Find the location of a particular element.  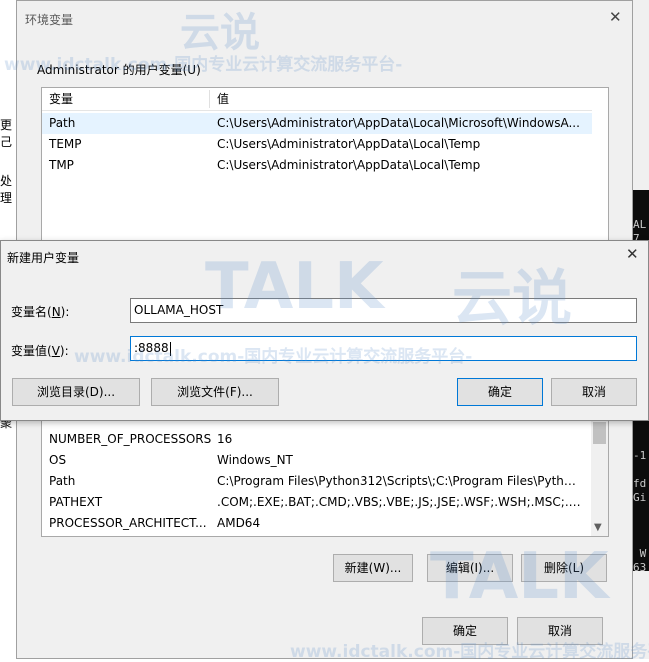

variable-name: TMP is located at coordinates (61, 165).